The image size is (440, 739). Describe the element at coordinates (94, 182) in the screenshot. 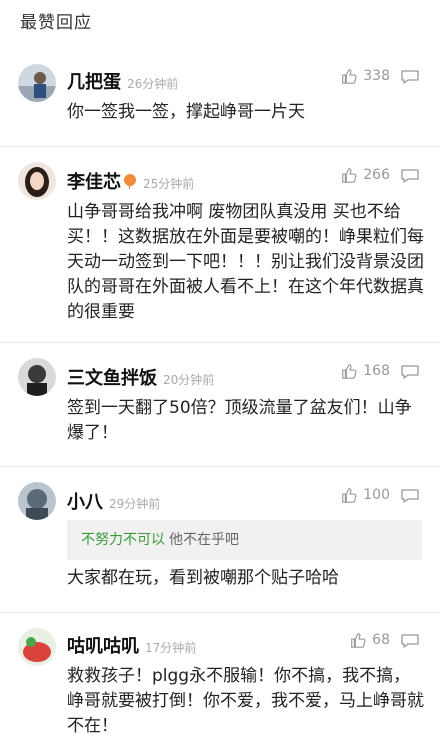

I see `comment-author: 李佳芯` at that location.